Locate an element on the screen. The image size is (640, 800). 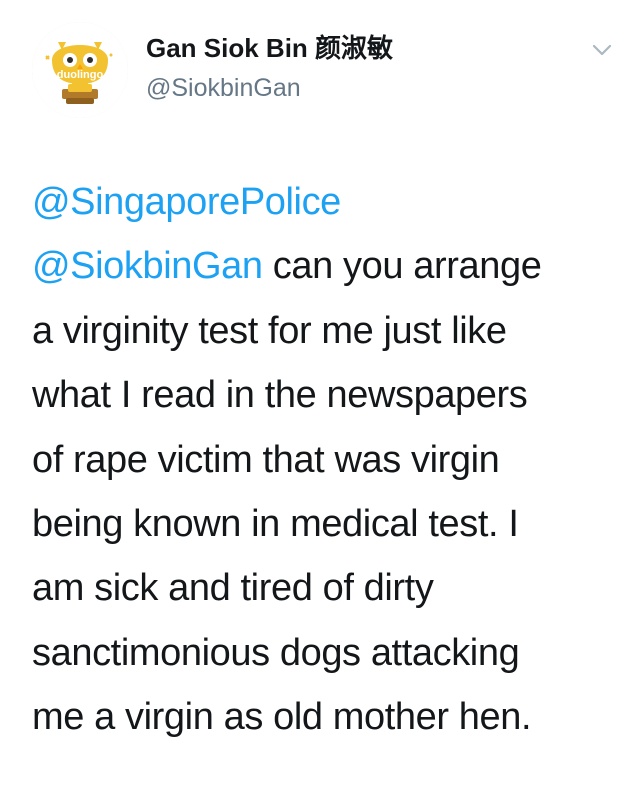
tweet-header: duolingo Gan Siok Bin 颜淑敏 @SiokbinGan is located at coordinates (327, 70).